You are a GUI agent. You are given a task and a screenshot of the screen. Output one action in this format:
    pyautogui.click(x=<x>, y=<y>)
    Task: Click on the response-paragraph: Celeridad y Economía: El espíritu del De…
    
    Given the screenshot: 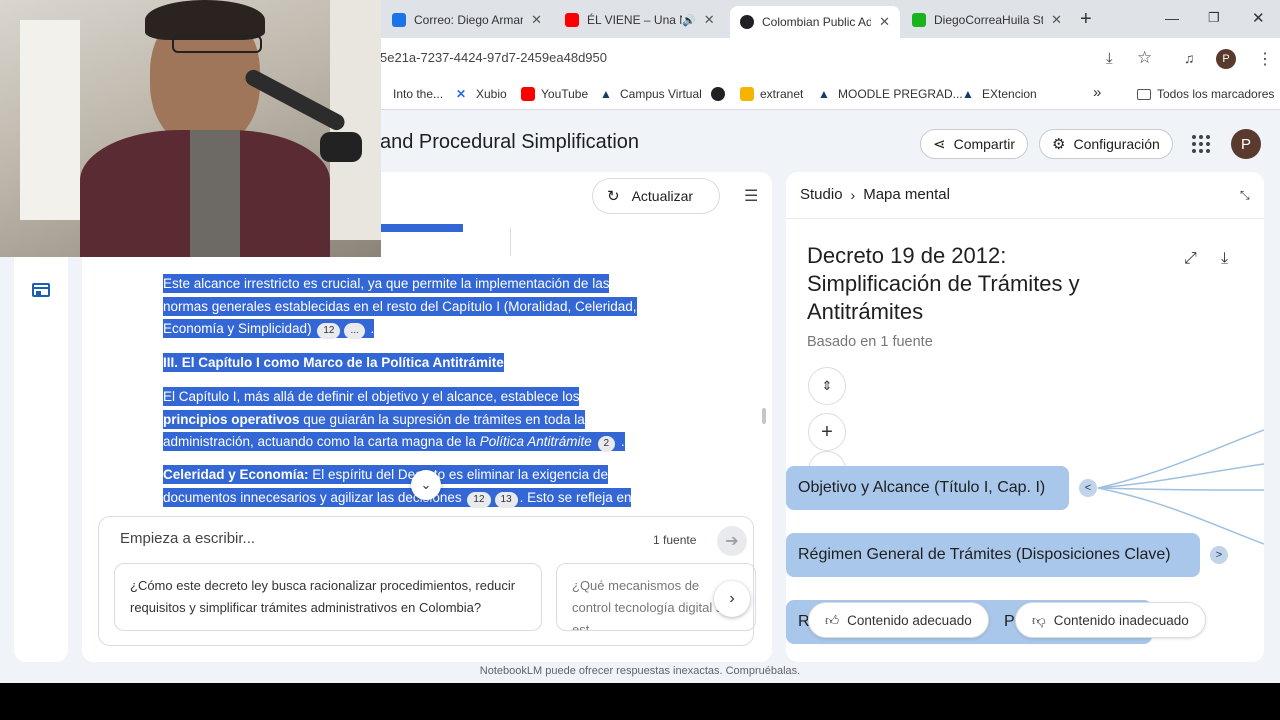 What is the action you would take?
    pyautogui.click(x=403, y=486)
    